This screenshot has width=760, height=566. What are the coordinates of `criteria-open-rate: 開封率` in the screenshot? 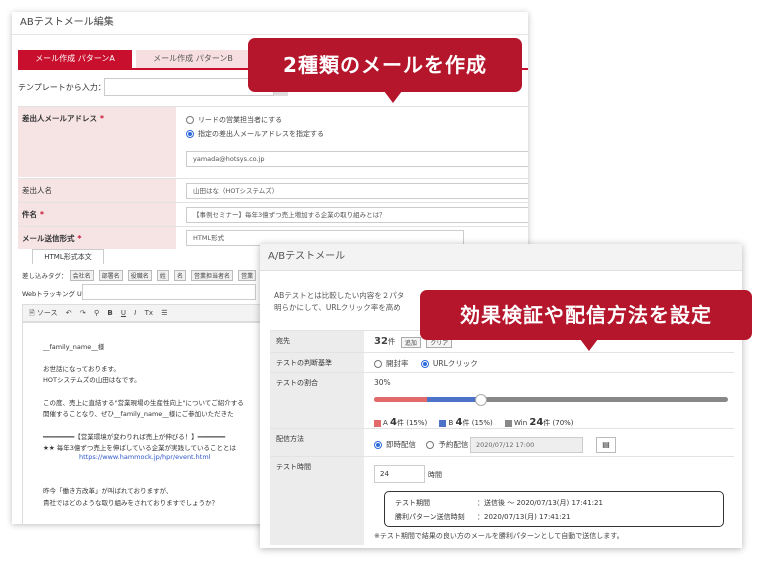 It's located at (391, 363).